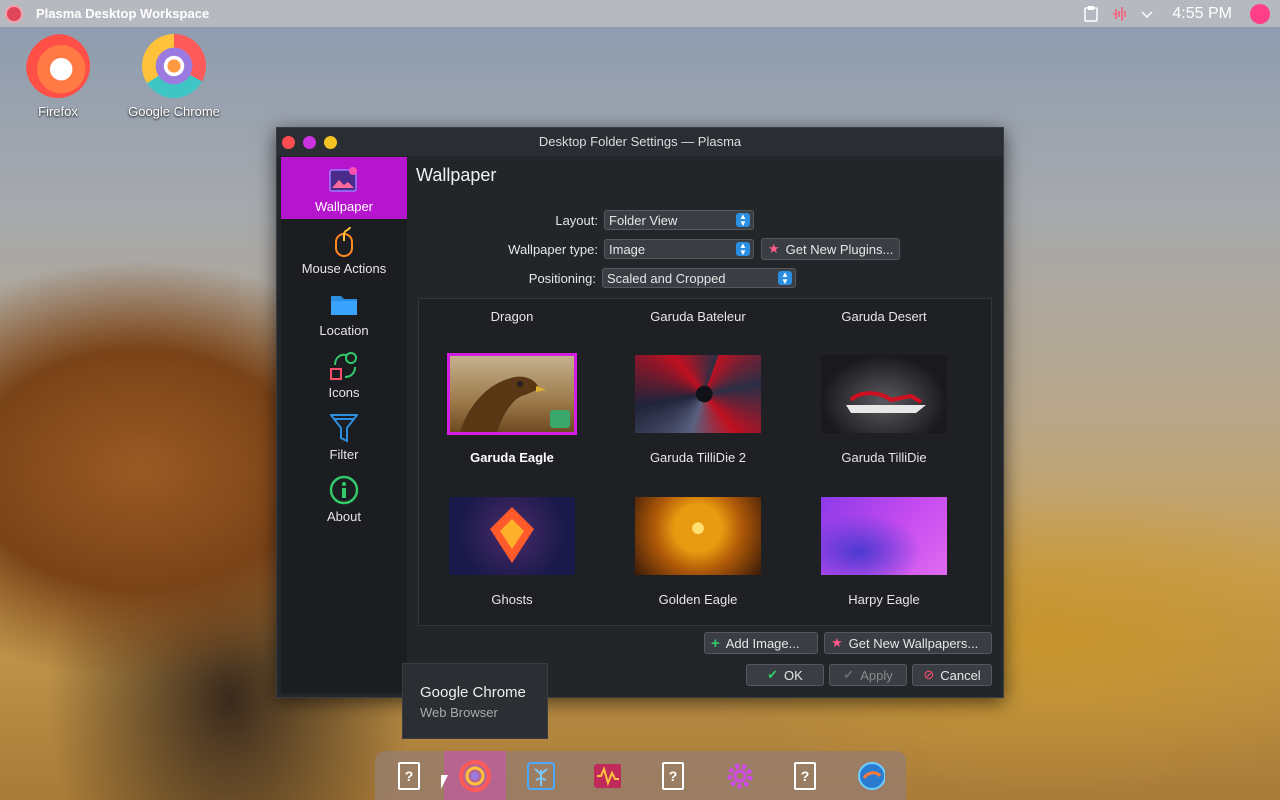 This screenshot has height=800, width=1280. What do you see at coordinates (1119, 14) in the screenshot?
I see `audio-wave-icon` at bounding box center [1119, 14].